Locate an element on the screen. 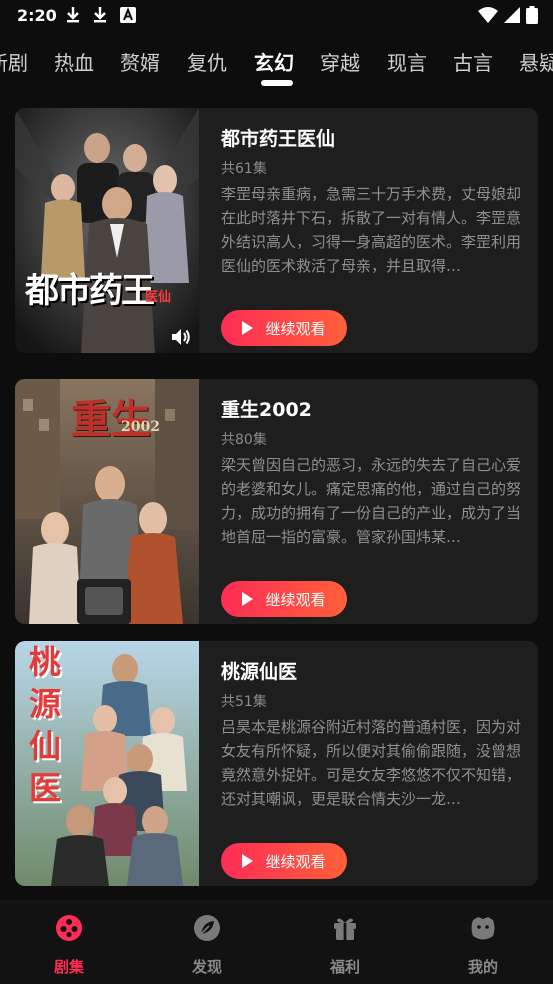  nav-label: 福利 is located at coordinates (344, 967).